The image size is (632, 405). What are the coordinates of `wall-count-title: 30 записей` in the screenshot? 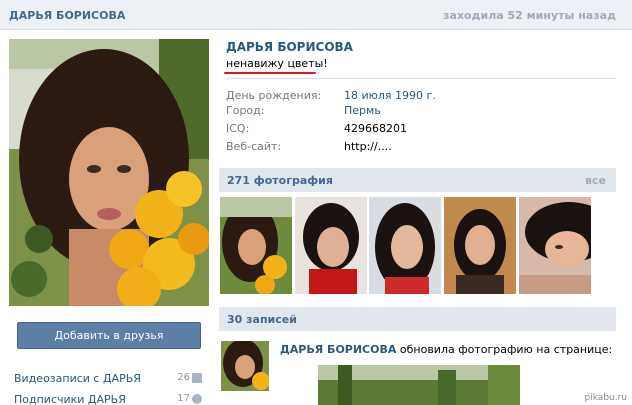 It's located at (262, 319).